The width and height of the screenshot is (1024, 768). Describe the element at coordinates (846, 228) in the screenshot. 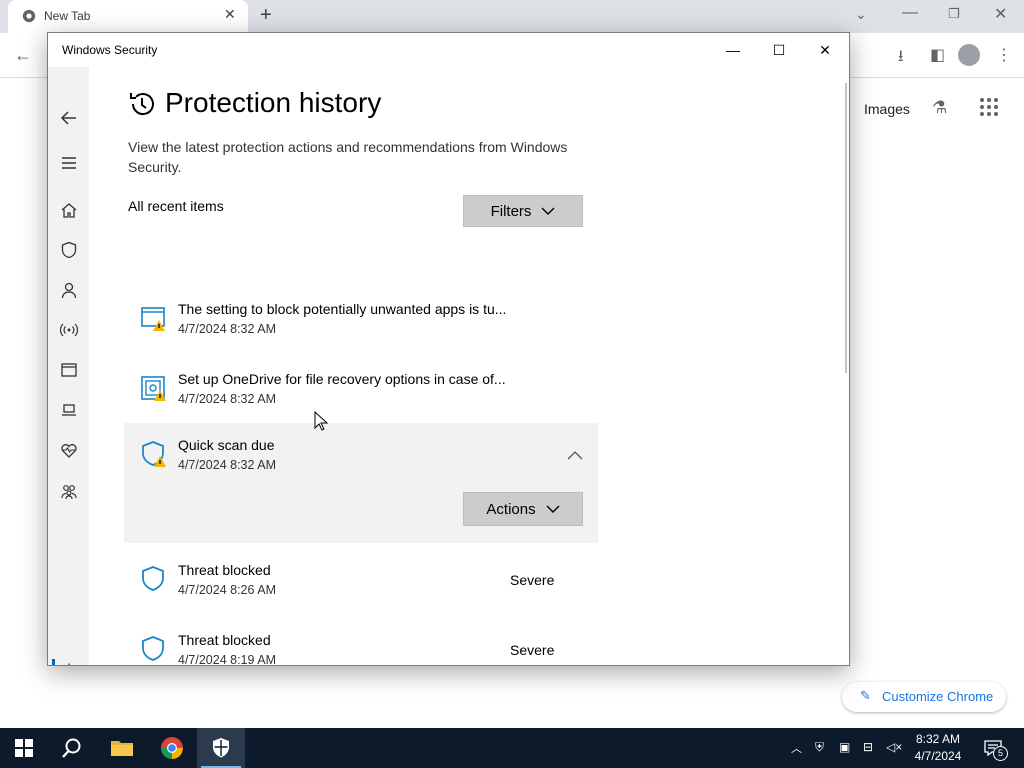

I see `vertical-scrollbar` at that location.